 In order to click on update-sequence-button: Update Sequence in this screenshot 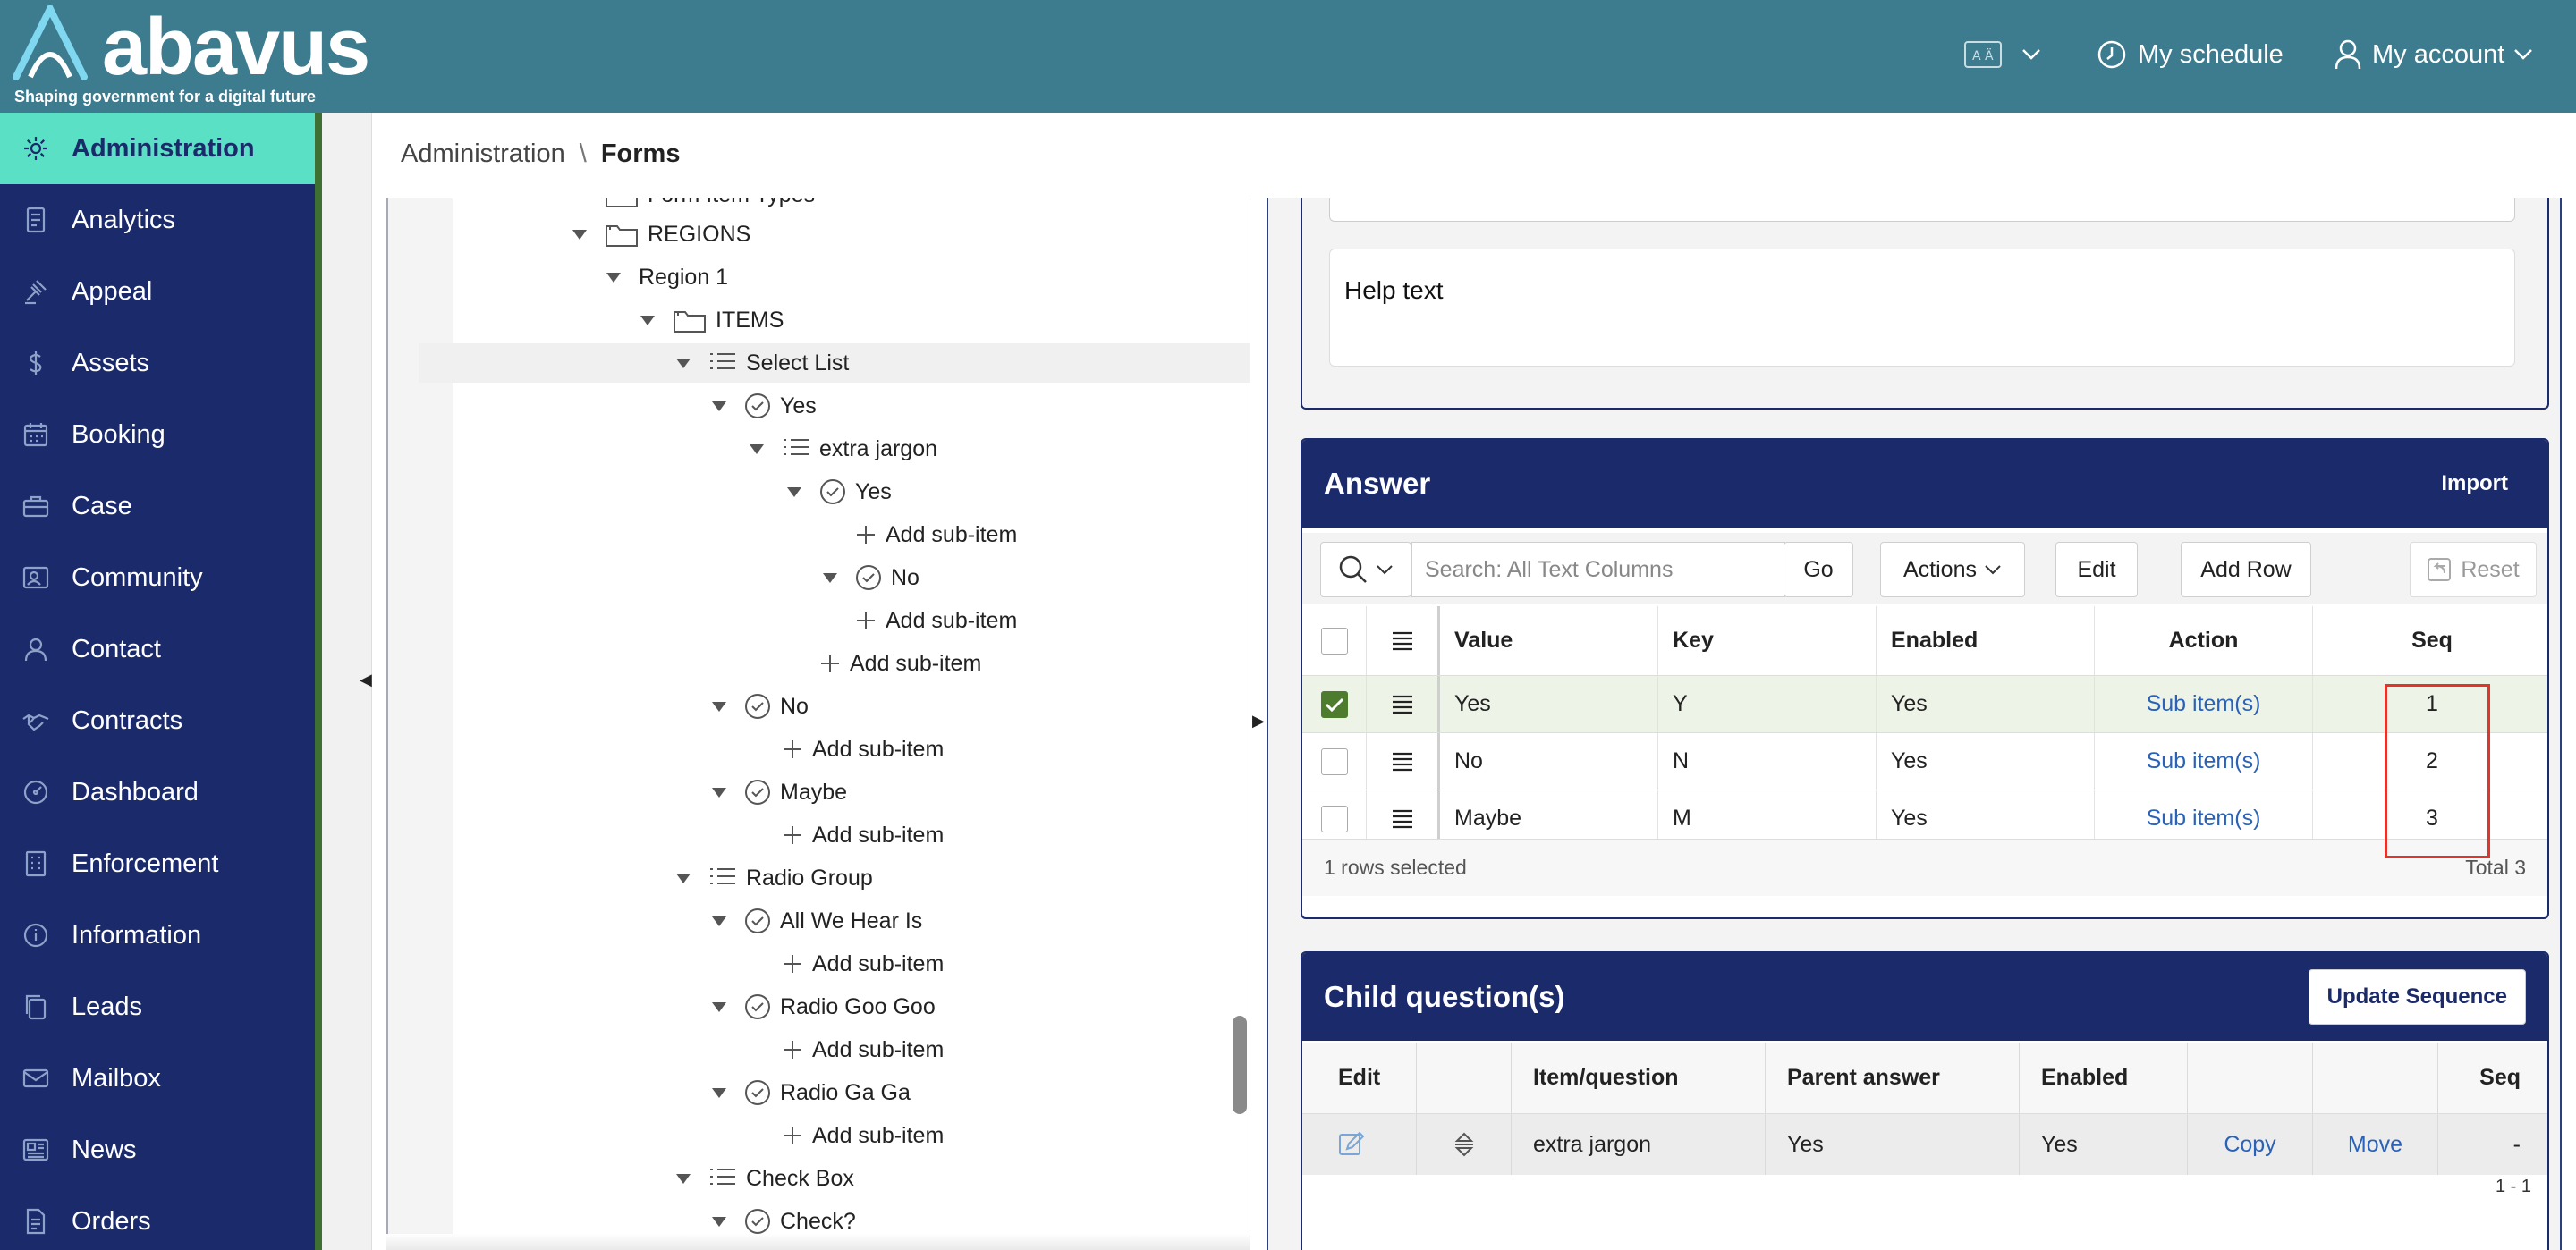, I will do `click(2417, 997)`.